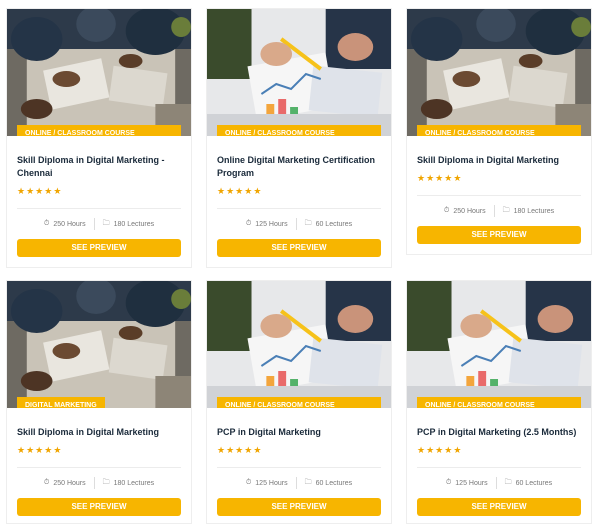 Image resolution: width=599 pixels, height=530 pixels. I want to click on course-title: PCP in Digital Marketing (2.5 Months), so click(499, 432).